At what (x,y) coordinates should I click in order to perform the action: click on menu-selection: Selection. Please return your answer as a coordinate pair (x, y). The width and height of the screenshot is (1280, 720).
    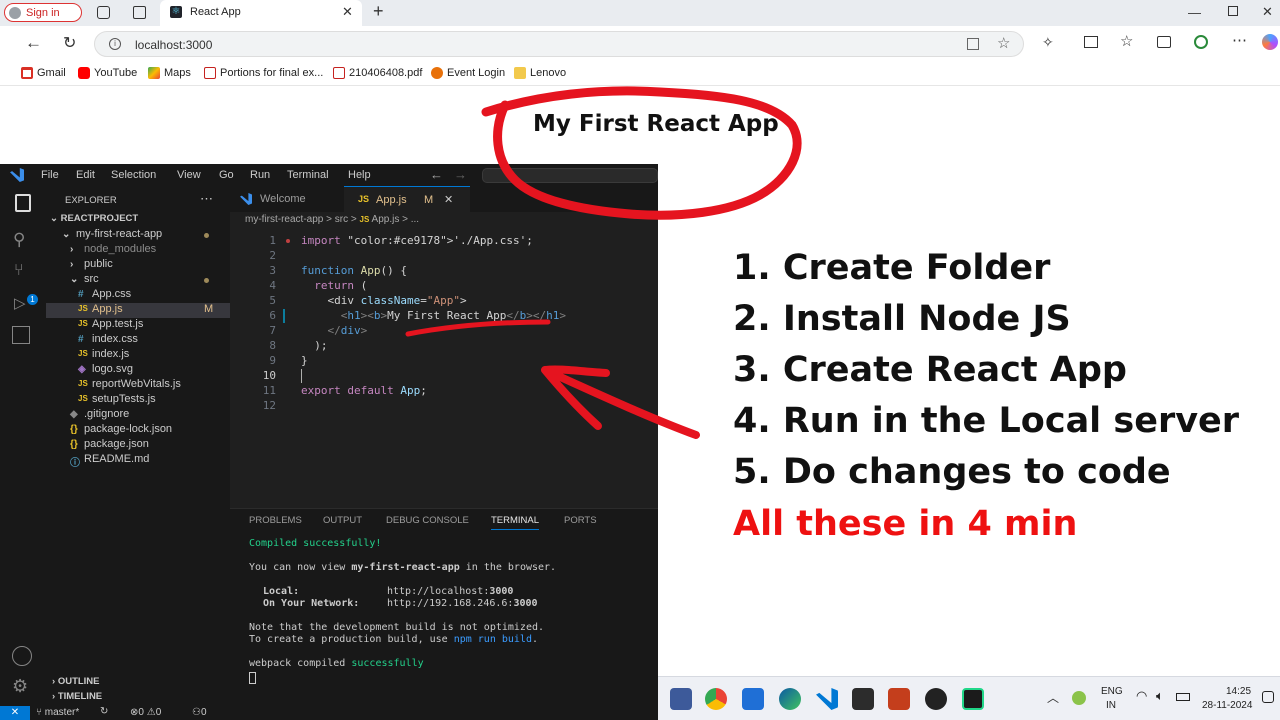
    Looking at the image, I should click on (133, 175).